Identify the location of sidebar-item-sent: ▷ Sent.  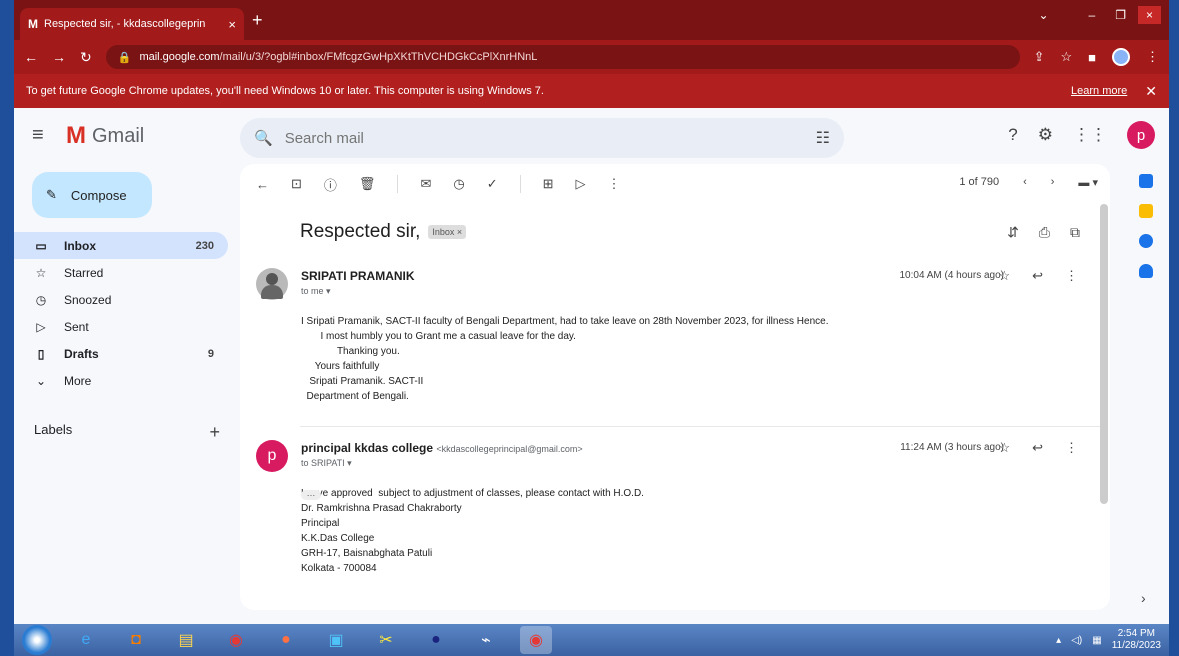
(121, 326).